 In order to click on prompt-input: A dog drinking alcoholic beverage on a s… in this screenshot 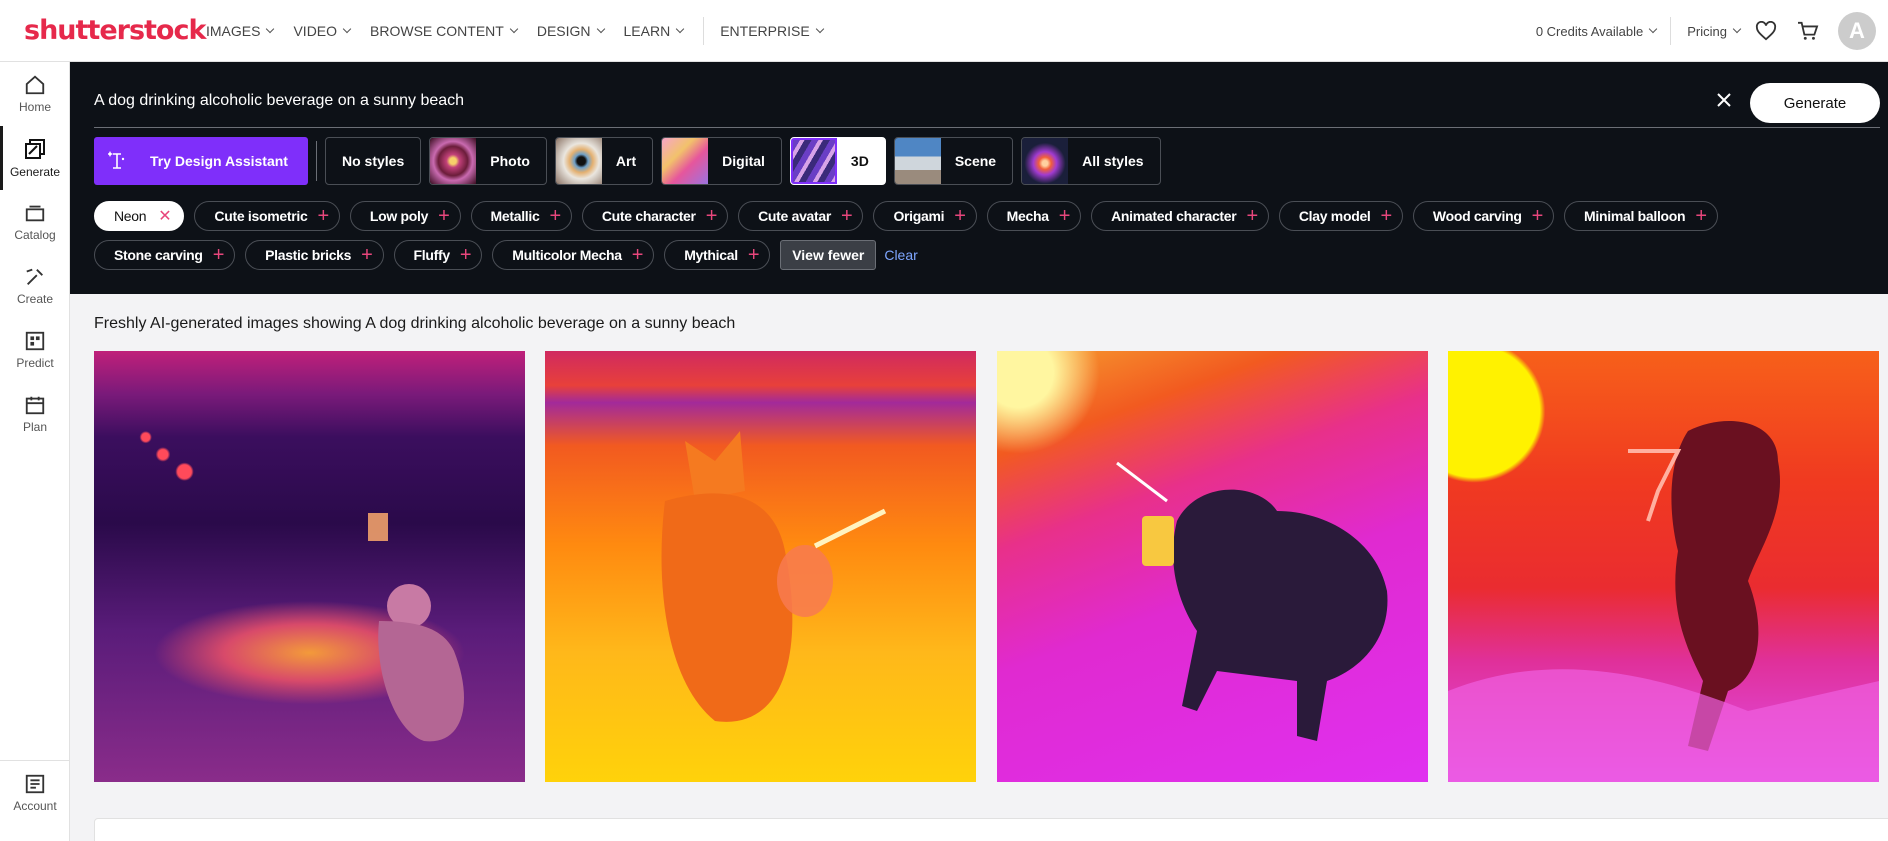, I will do `click(279, 101)`.